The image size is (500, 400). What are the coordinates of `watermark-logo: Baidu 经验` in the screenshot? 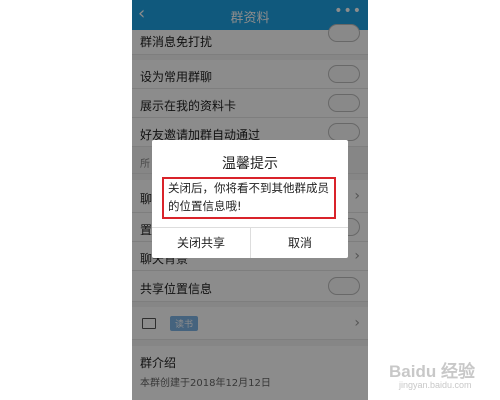 It's located at (432, 371).